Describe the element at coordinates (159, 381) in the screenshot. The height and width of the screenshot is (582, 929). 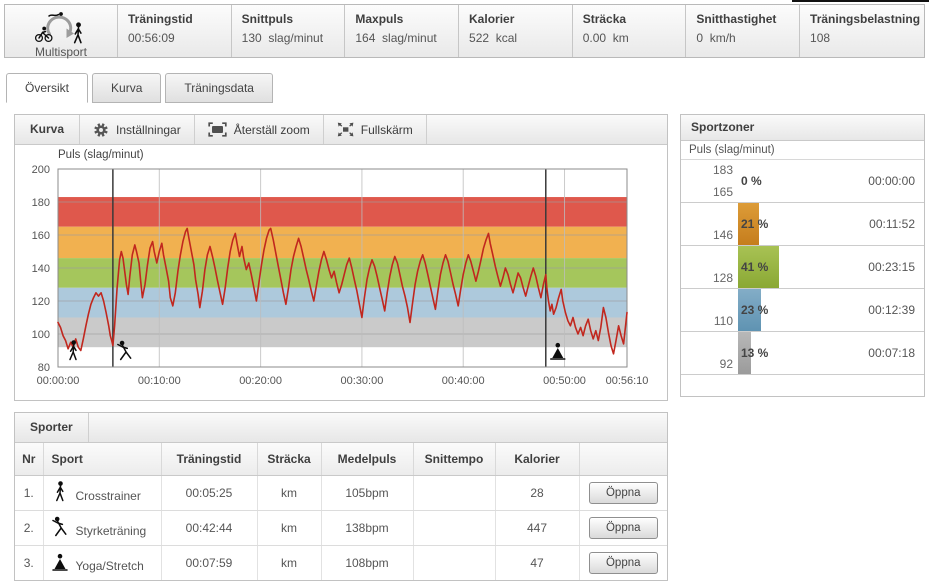
I see `svg-text: 00:10:00` at that location.